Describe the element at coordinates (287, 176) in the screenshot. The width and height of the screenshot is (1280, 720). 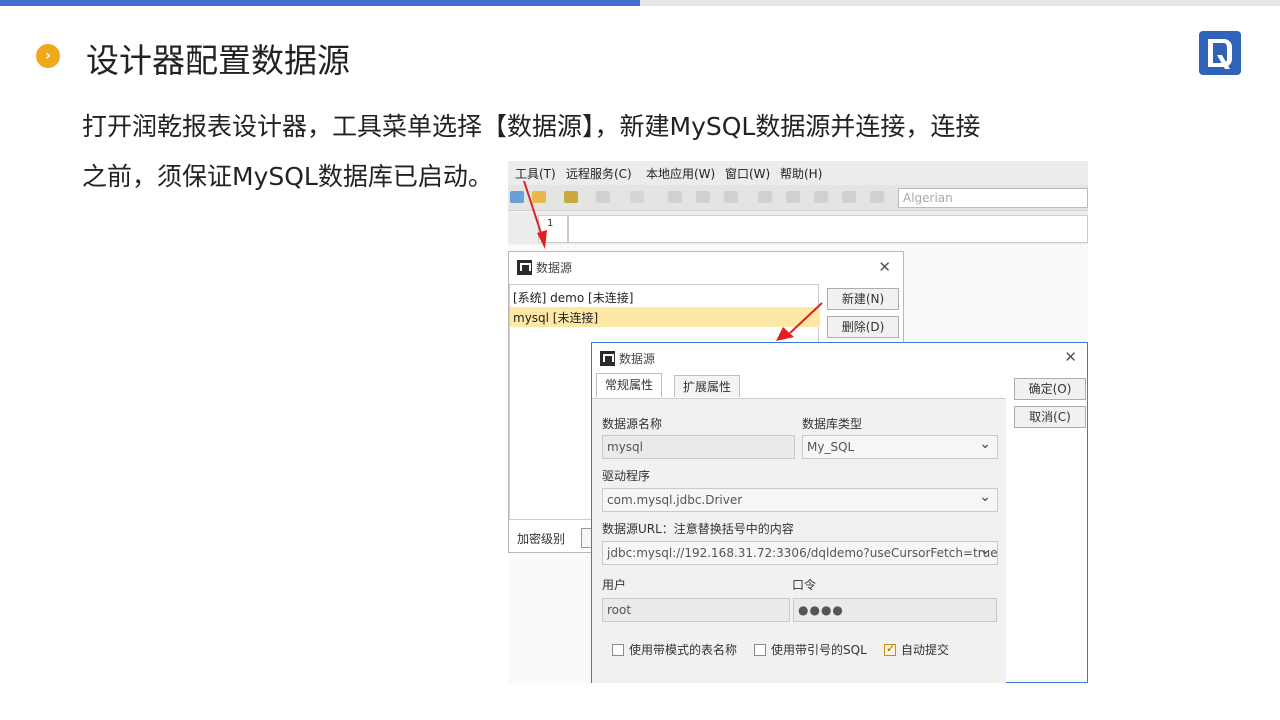
I see `description-line-2: 之前，须保证MySQL数据库已启动。` at that location.